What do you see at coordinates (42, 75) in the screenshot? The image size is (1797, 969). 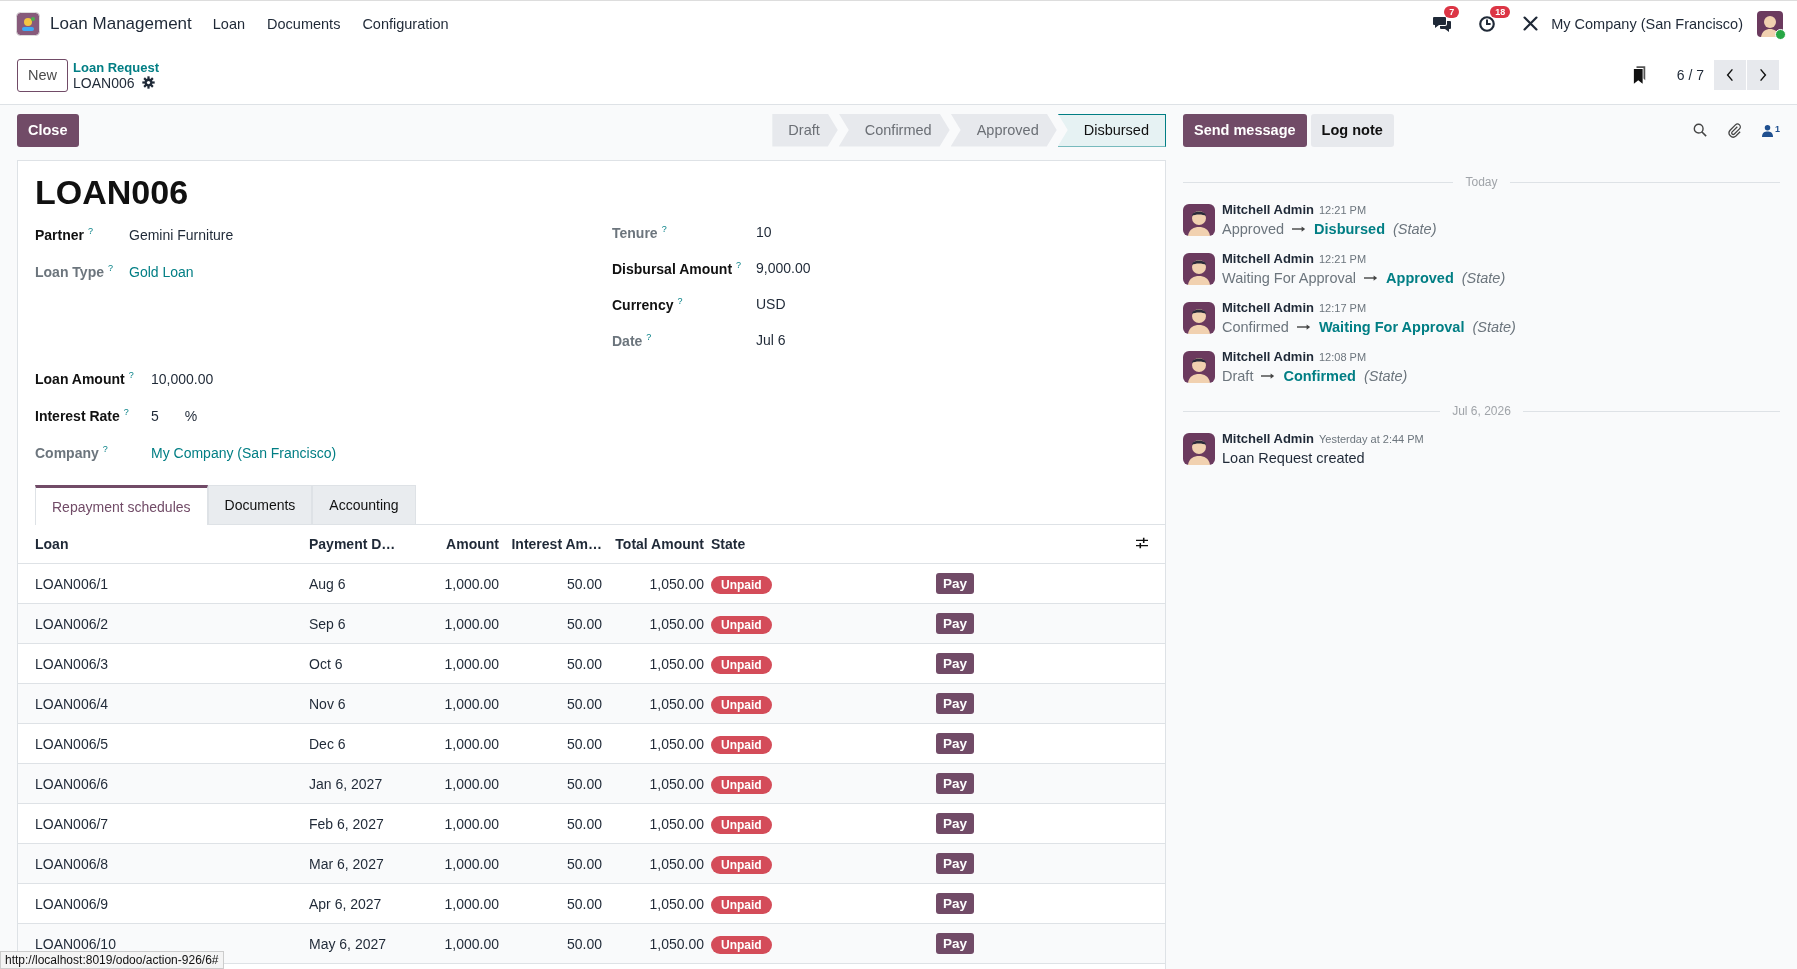 I see `new-button: New` at bounding box center [42, 75].